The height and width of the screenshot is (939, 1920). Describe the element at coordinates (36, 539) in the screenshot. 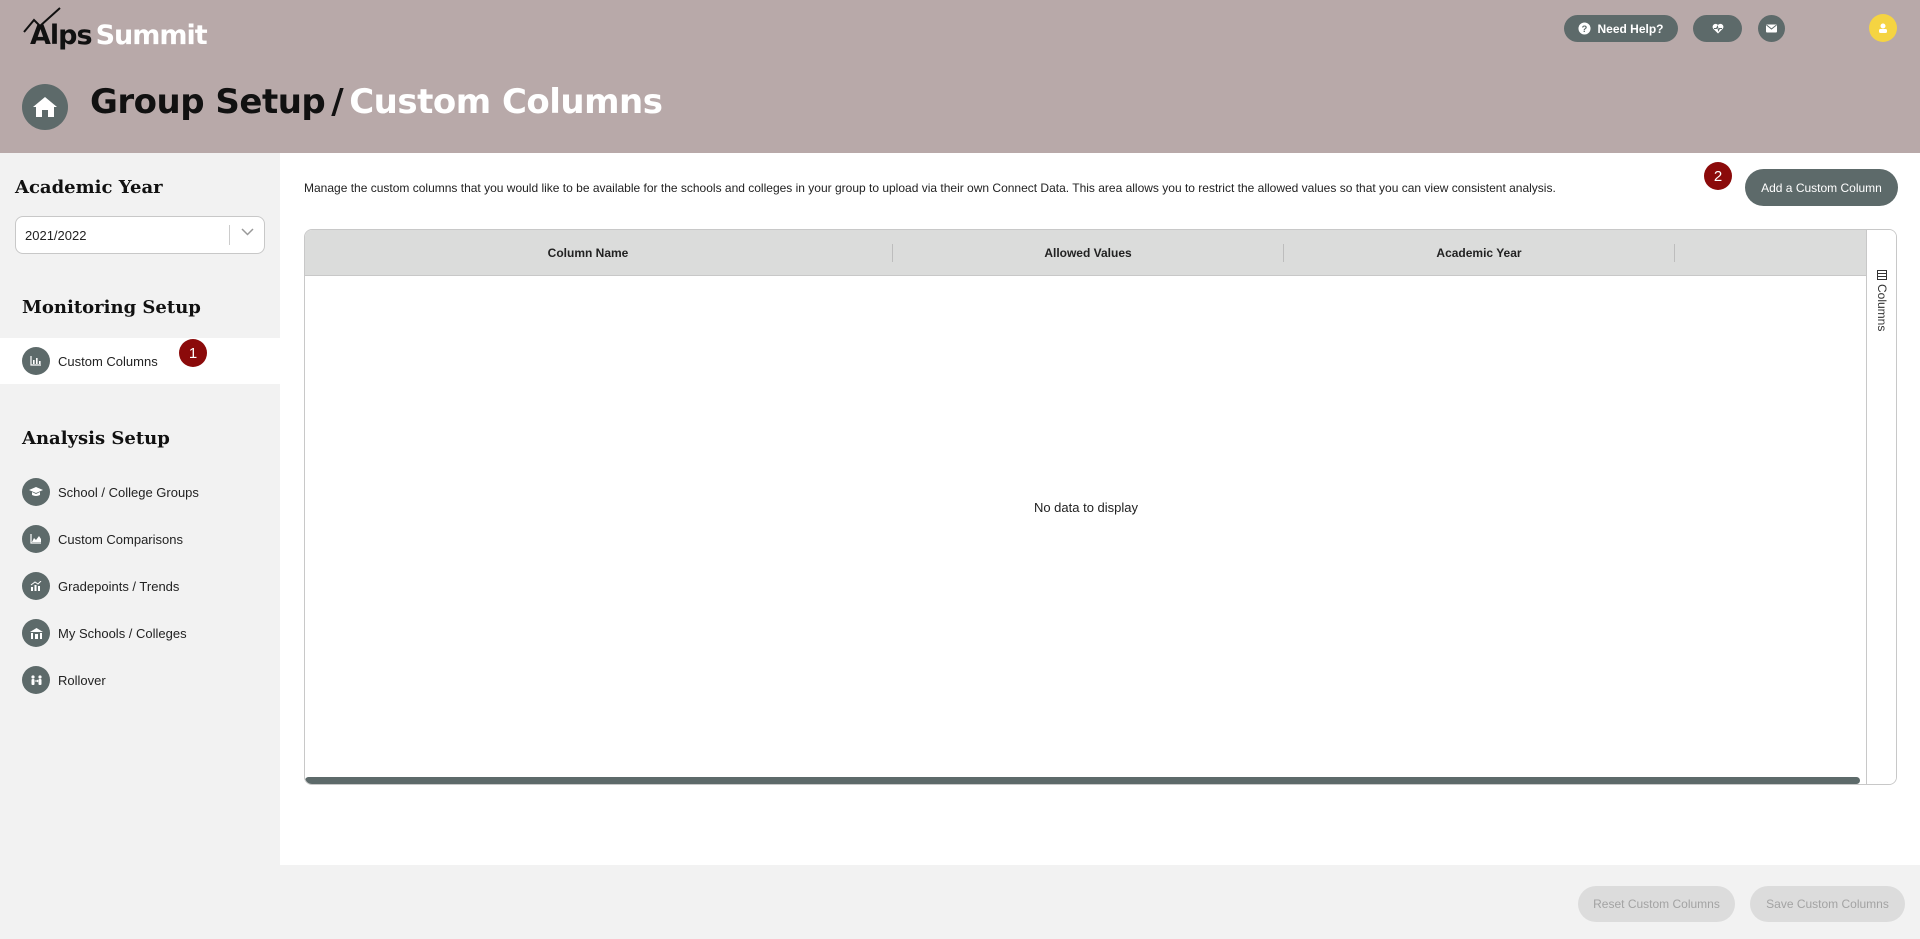

I see `area-chart-icon` at that location.